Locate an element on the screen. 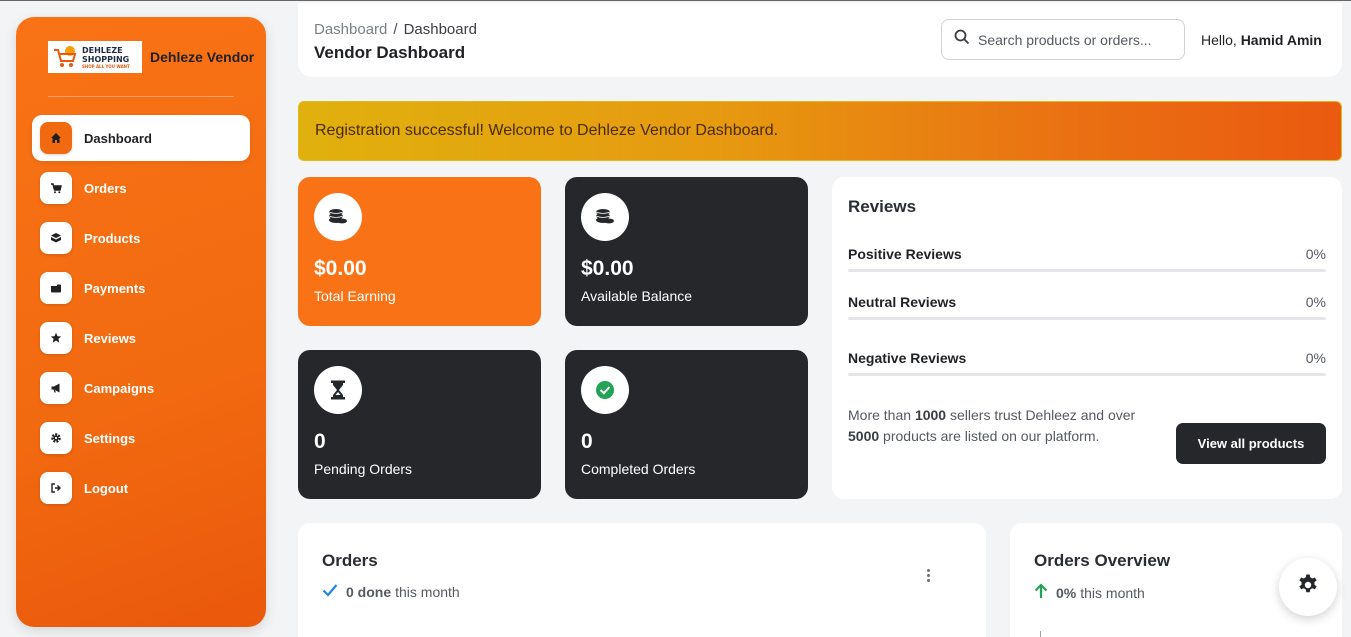 Image resolution: width=1351 pixels, height=637 pixels. trust-part-2: sellers trust Dehleez and over is located at coordinates (1041, 415).